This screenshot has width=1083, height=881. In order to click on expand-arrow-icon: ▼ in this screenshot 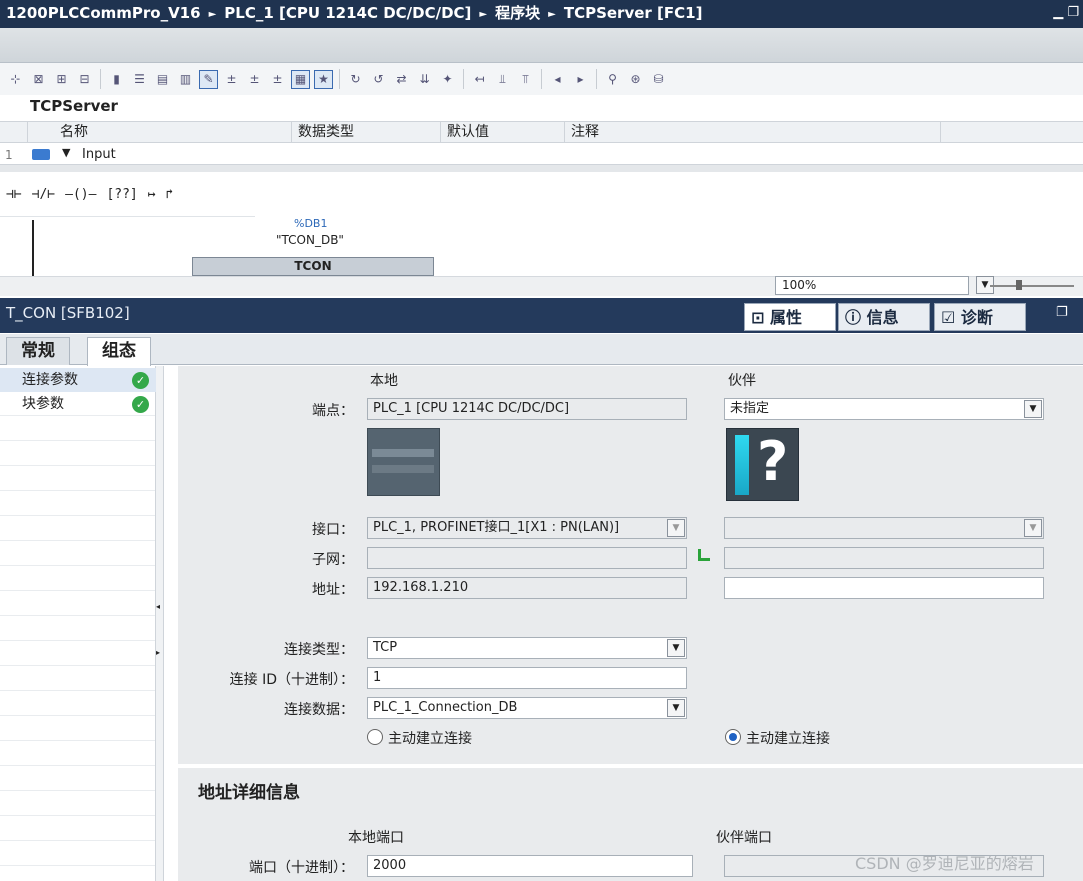, I will do `click(66, 152)`.